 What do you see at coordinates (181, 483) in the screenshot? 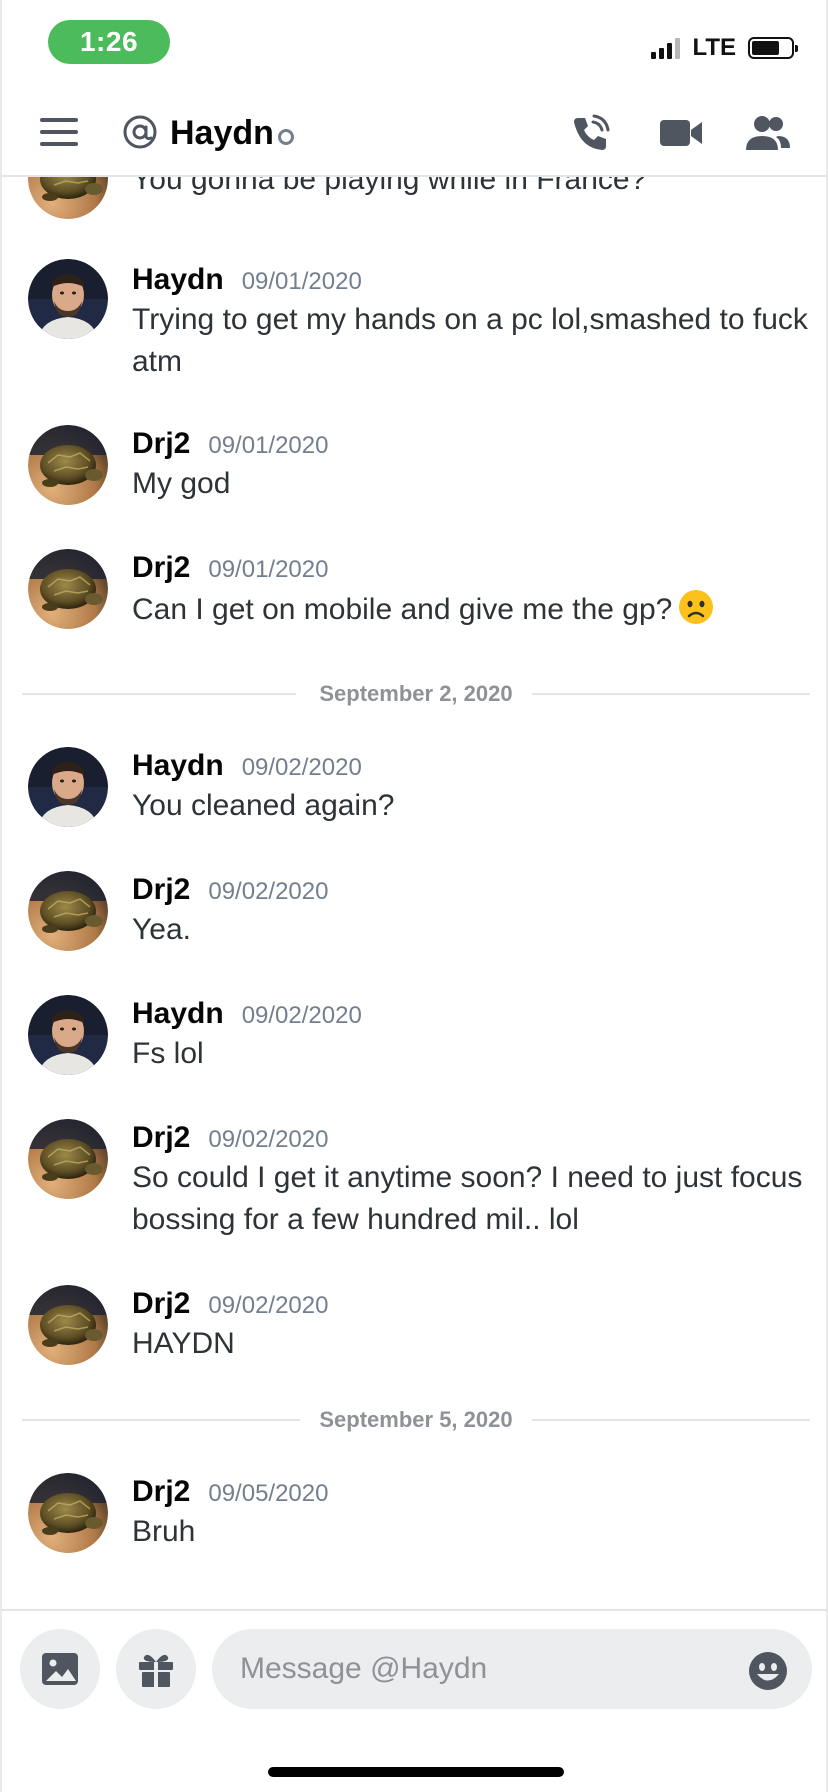
I see `message-text: My god` at bounding box center [181, 483].